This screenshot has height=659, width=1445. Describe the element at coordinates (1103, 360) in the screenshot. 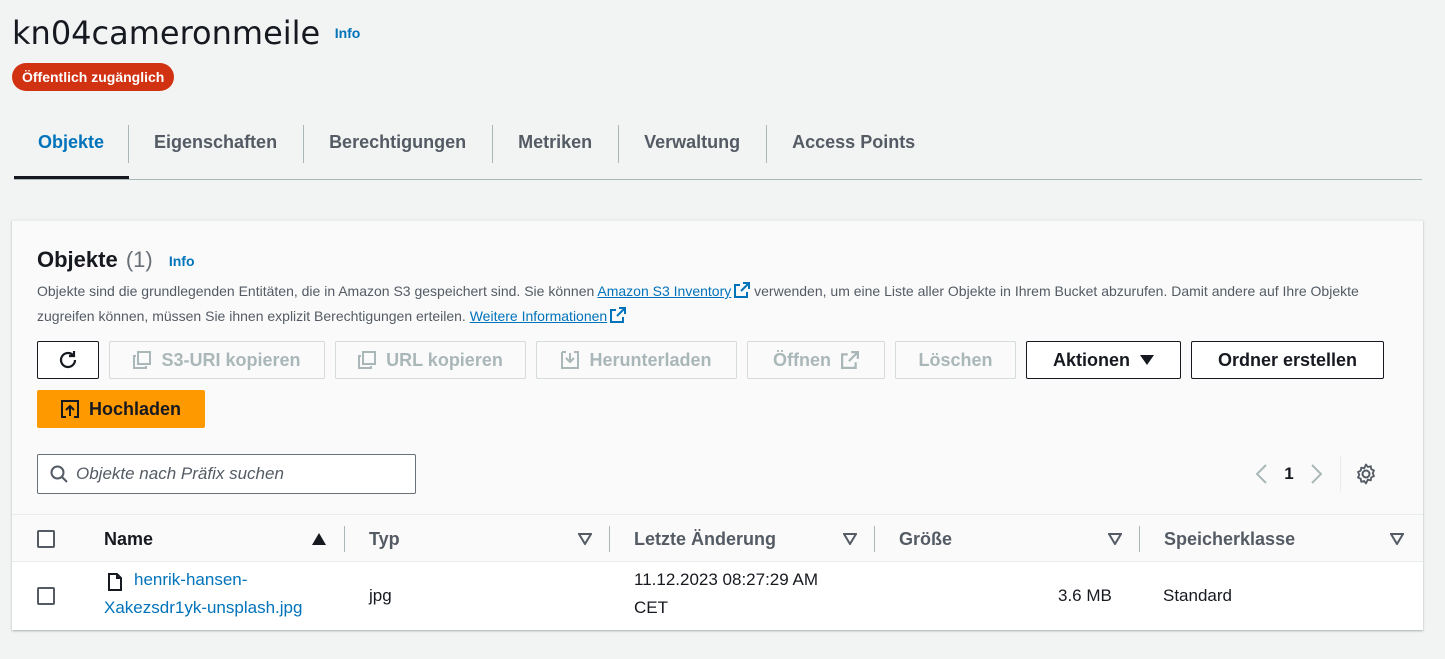

I see `actions-dropdown: Aktionen` at that location.